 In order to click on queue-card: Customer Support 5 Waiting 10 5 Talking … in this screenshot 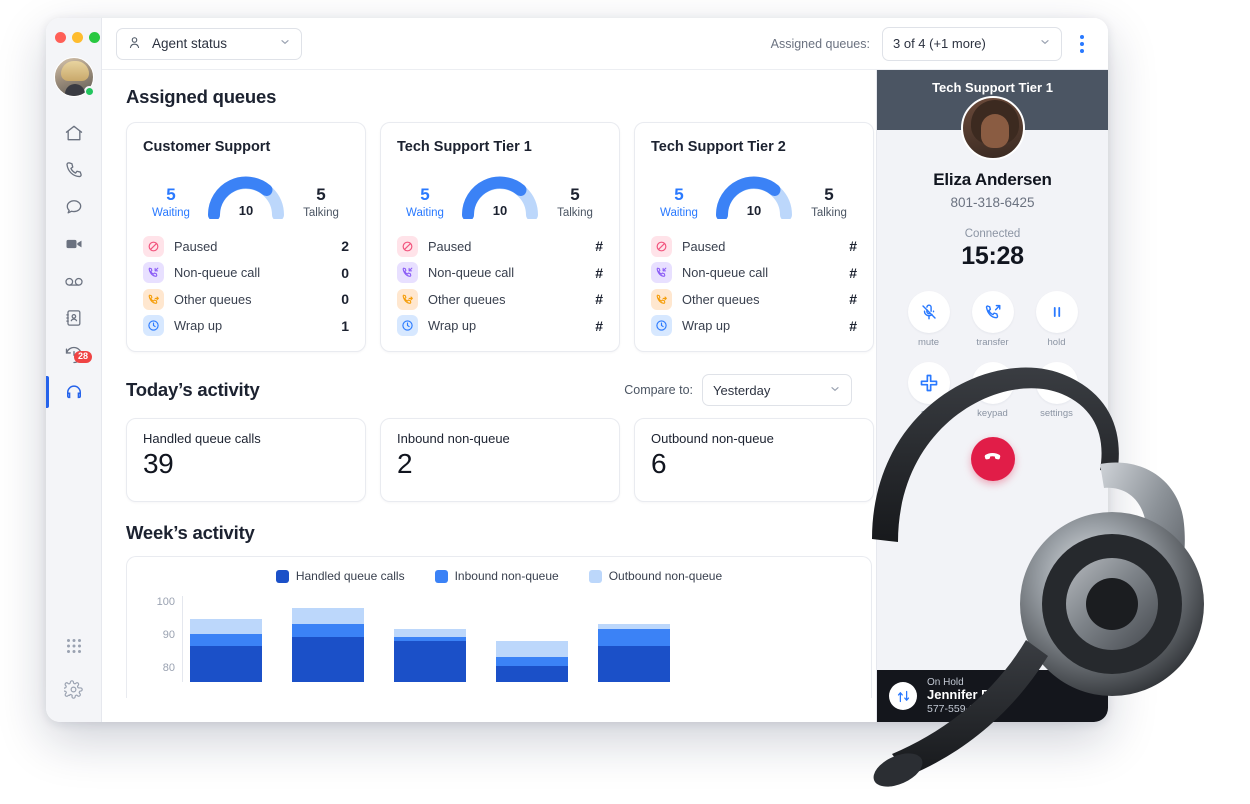, I will do `click(246, 237)`.